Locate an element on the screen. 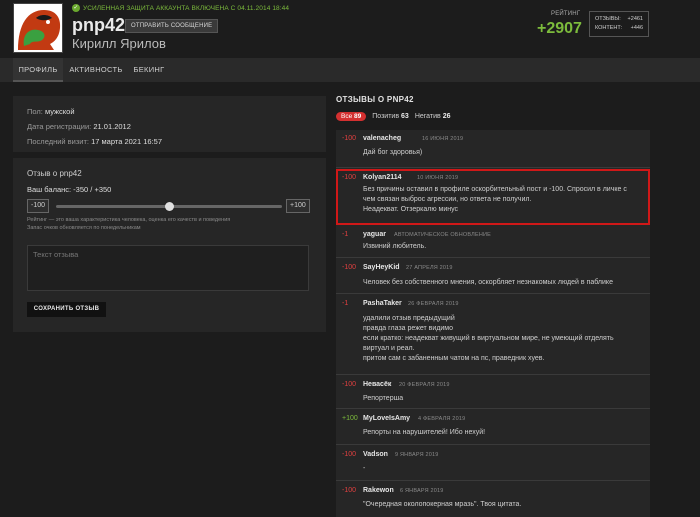 The image size is (700, 517). review-text: Дай бог здоровья) is located at coordinates (503, 153).